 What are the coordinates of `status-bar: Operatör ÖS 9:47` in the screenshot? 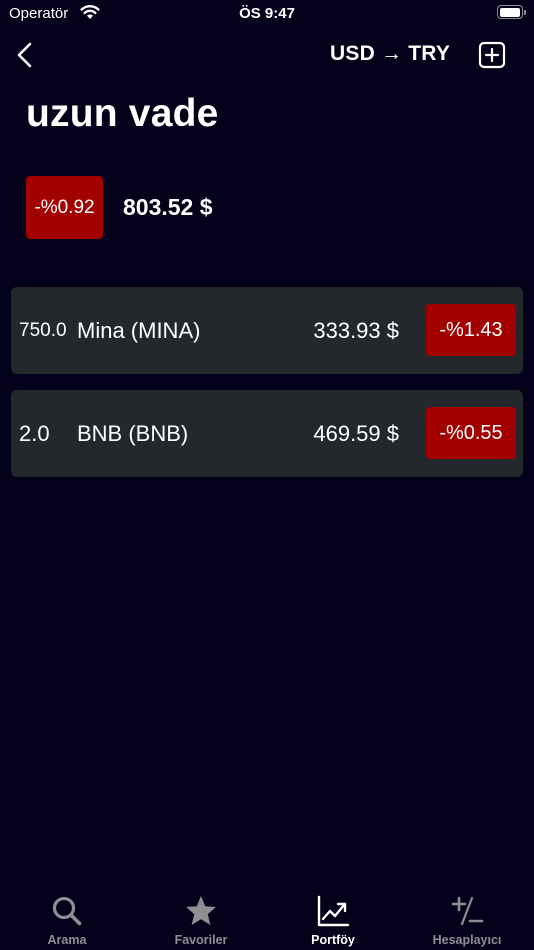 It's located at (267, 15).